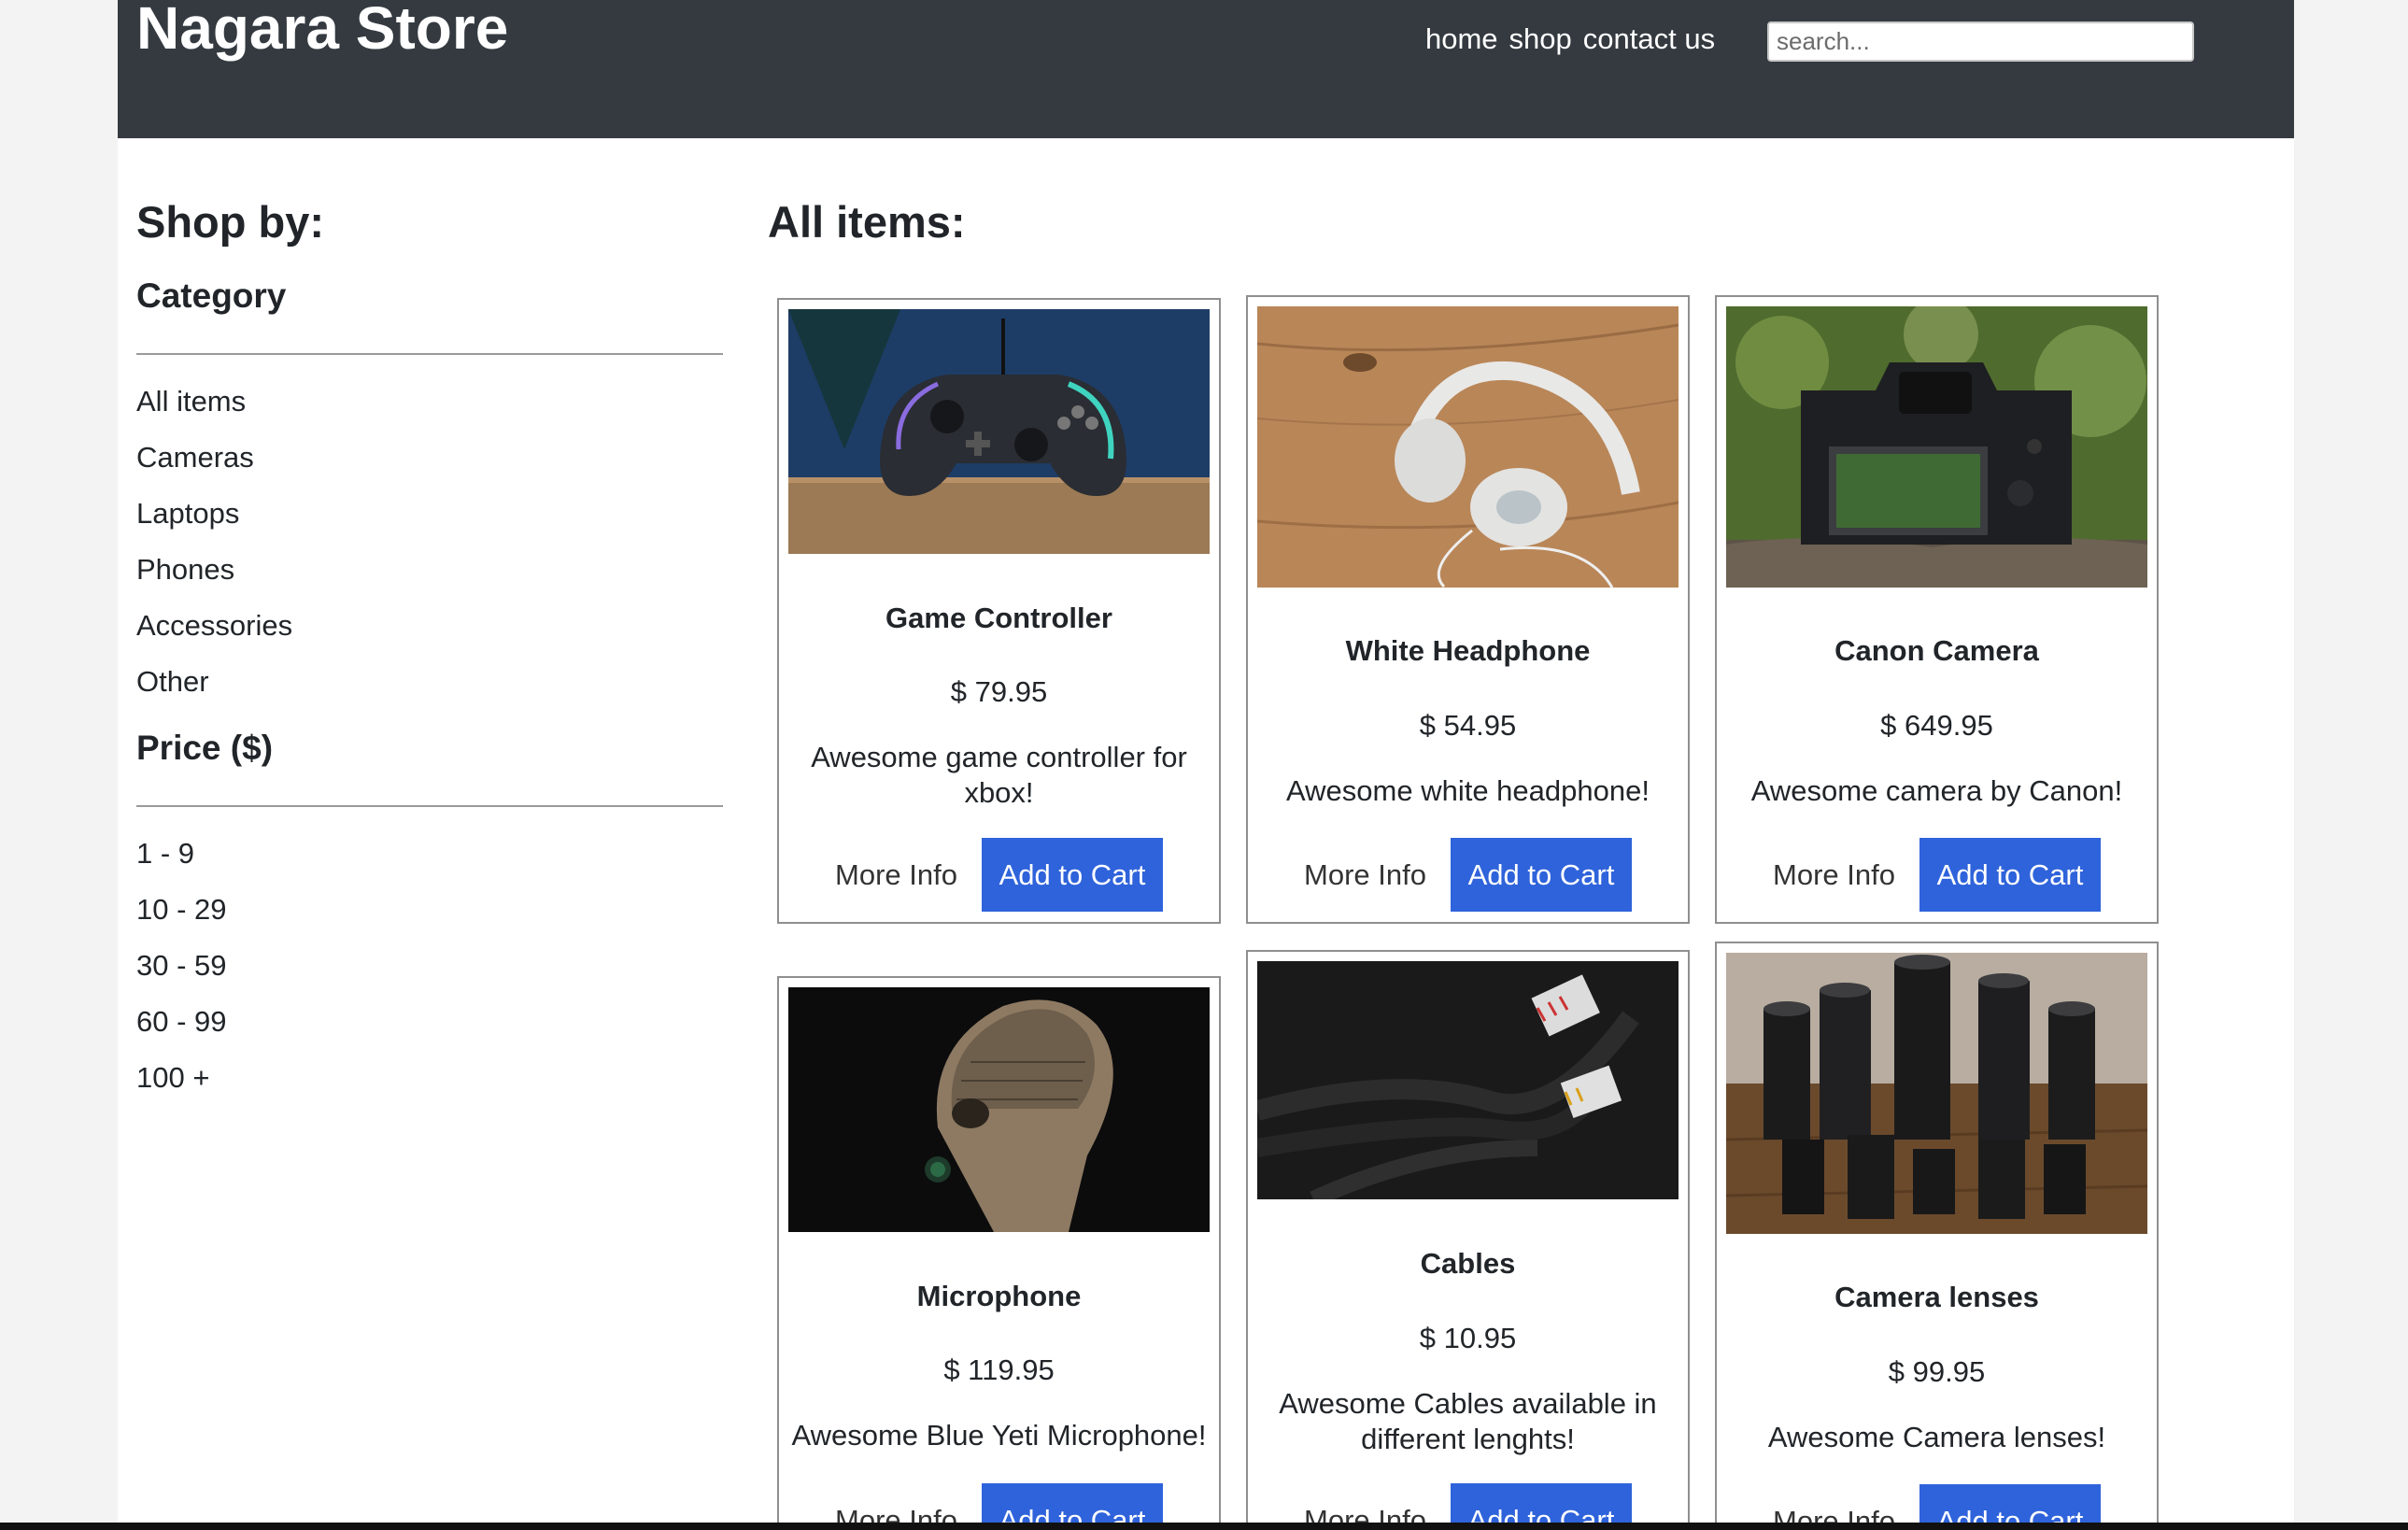 Image resolution: width=2408 pixels, height=1530 pixels. What do you see at coordinates (429, 1022) in the screenshot?
I see `price-60-99: 60 - 99` at bounding box center [429, 1022].